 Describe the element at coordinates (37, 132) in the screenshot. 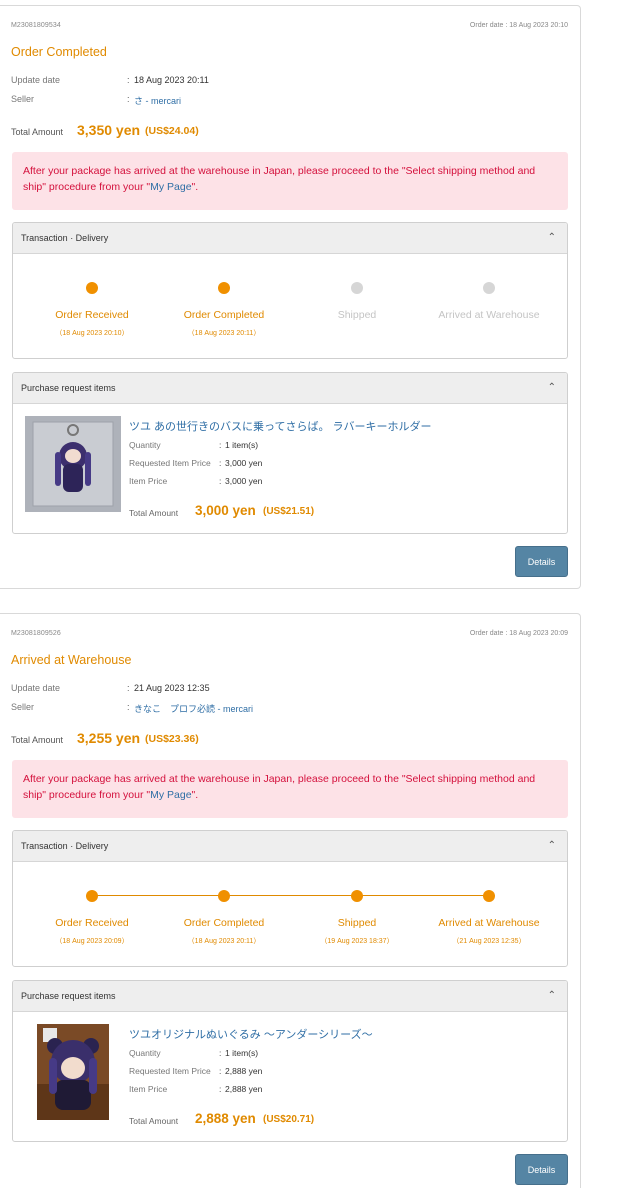

I see `total-amount-label: Total Amount` at that location.